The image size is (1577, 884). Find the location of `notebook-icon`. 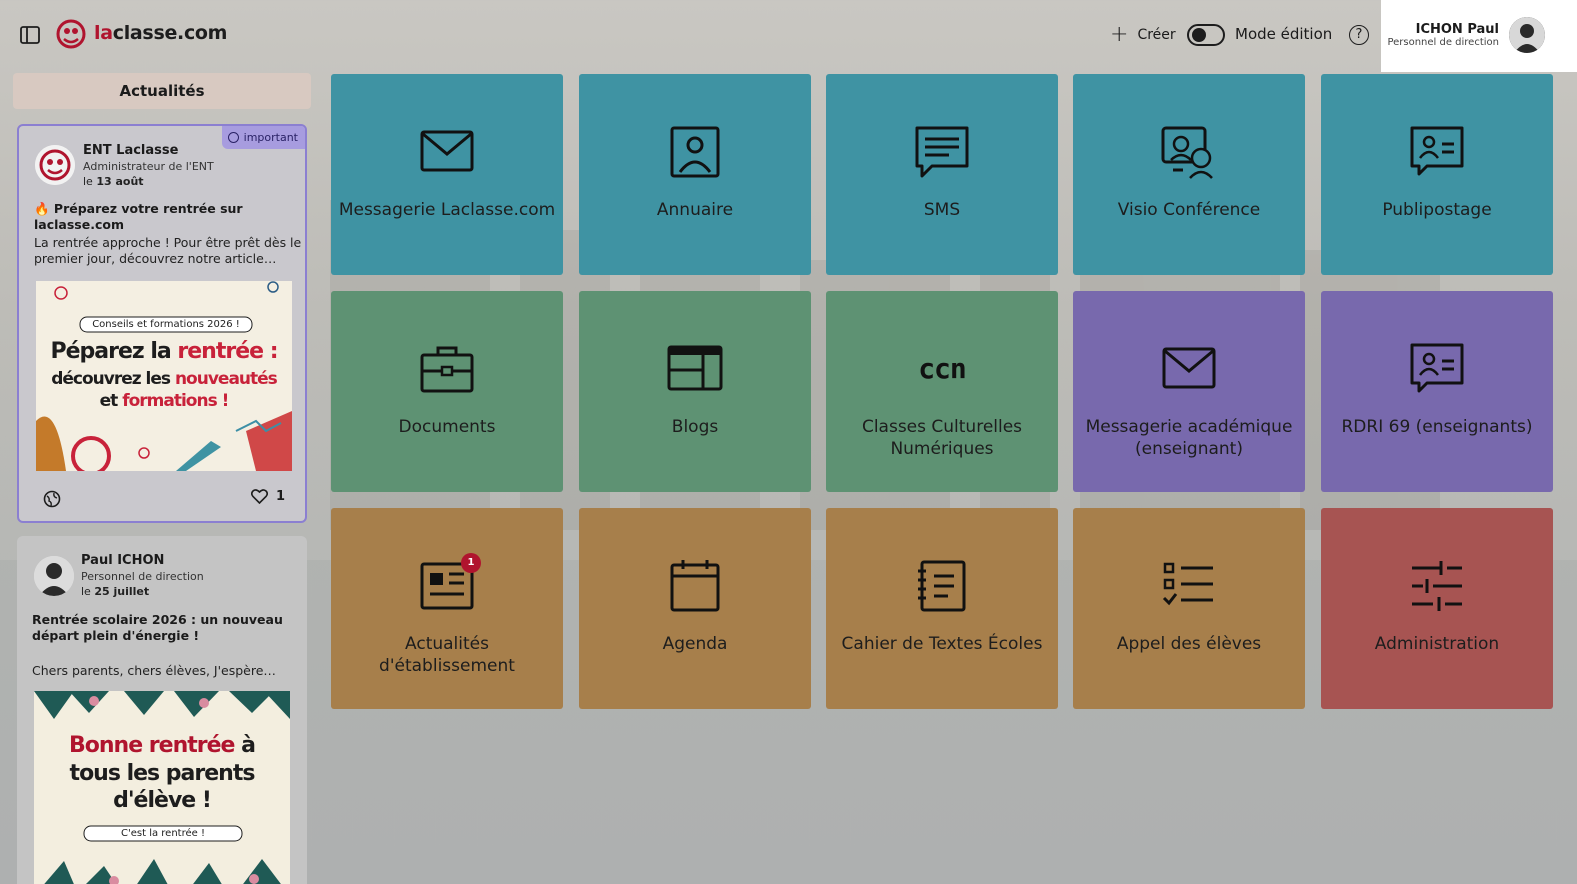

notebook-icon is located at coordinates (942, 586).